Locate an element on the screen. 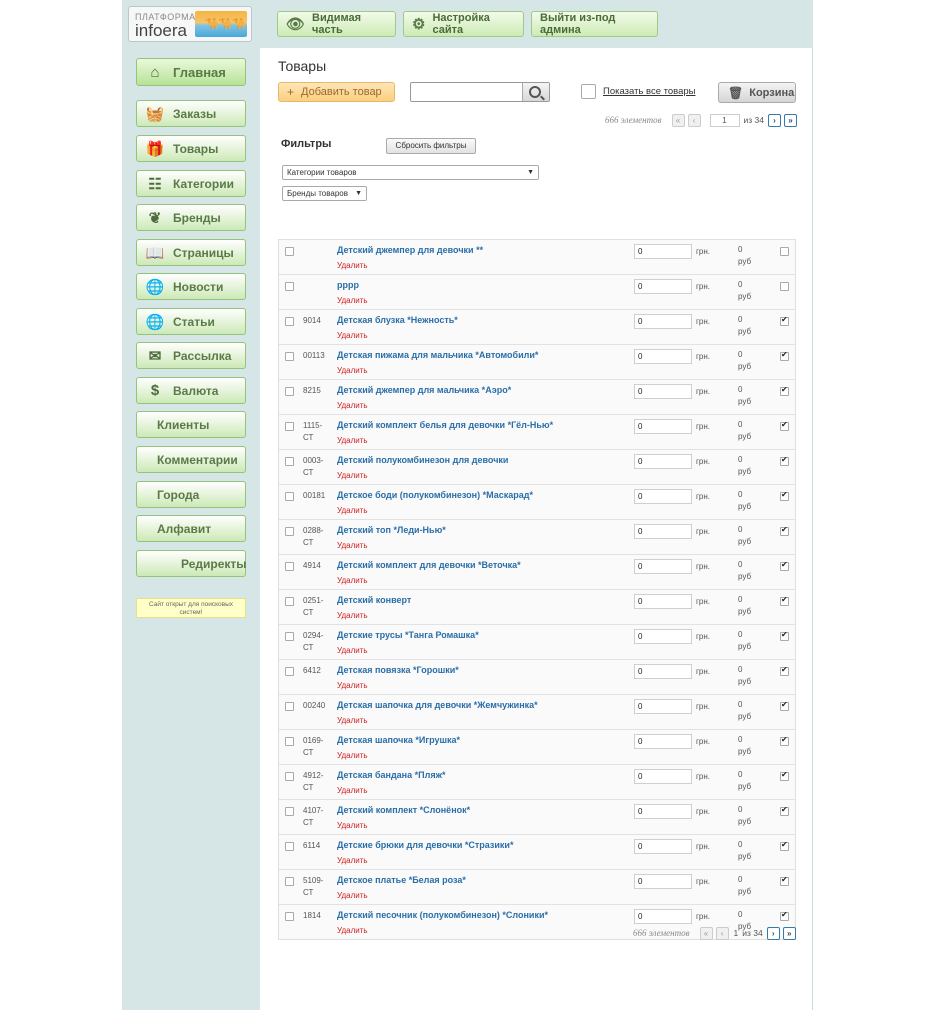 The width and height of the screenshot is (935, 1010). sidebar-item: $ Валюта is located at coordinates (191, 390).